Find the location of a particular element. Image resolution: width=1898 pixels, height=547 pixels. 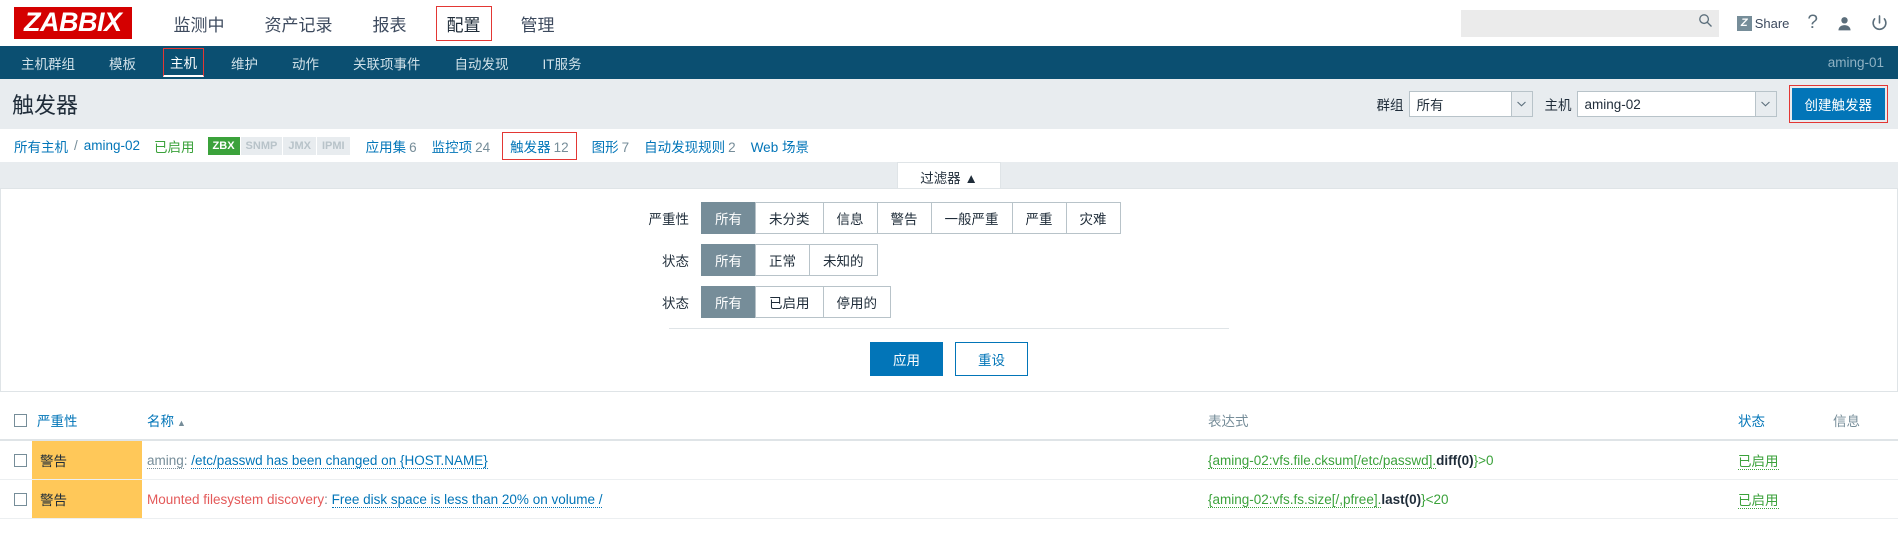

breadcrumb-host: aming-02 is located at coordinates (112, 145).